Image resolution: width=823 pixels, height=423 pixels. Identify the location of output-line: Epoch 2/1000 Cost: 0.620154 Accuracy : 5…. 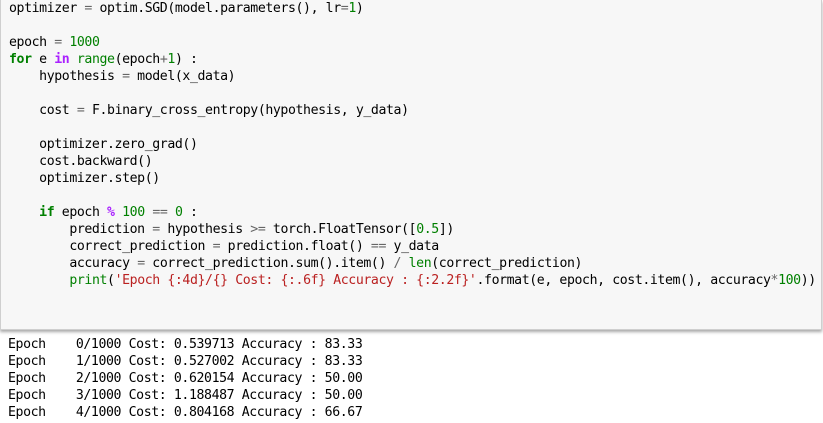
(185, 378).